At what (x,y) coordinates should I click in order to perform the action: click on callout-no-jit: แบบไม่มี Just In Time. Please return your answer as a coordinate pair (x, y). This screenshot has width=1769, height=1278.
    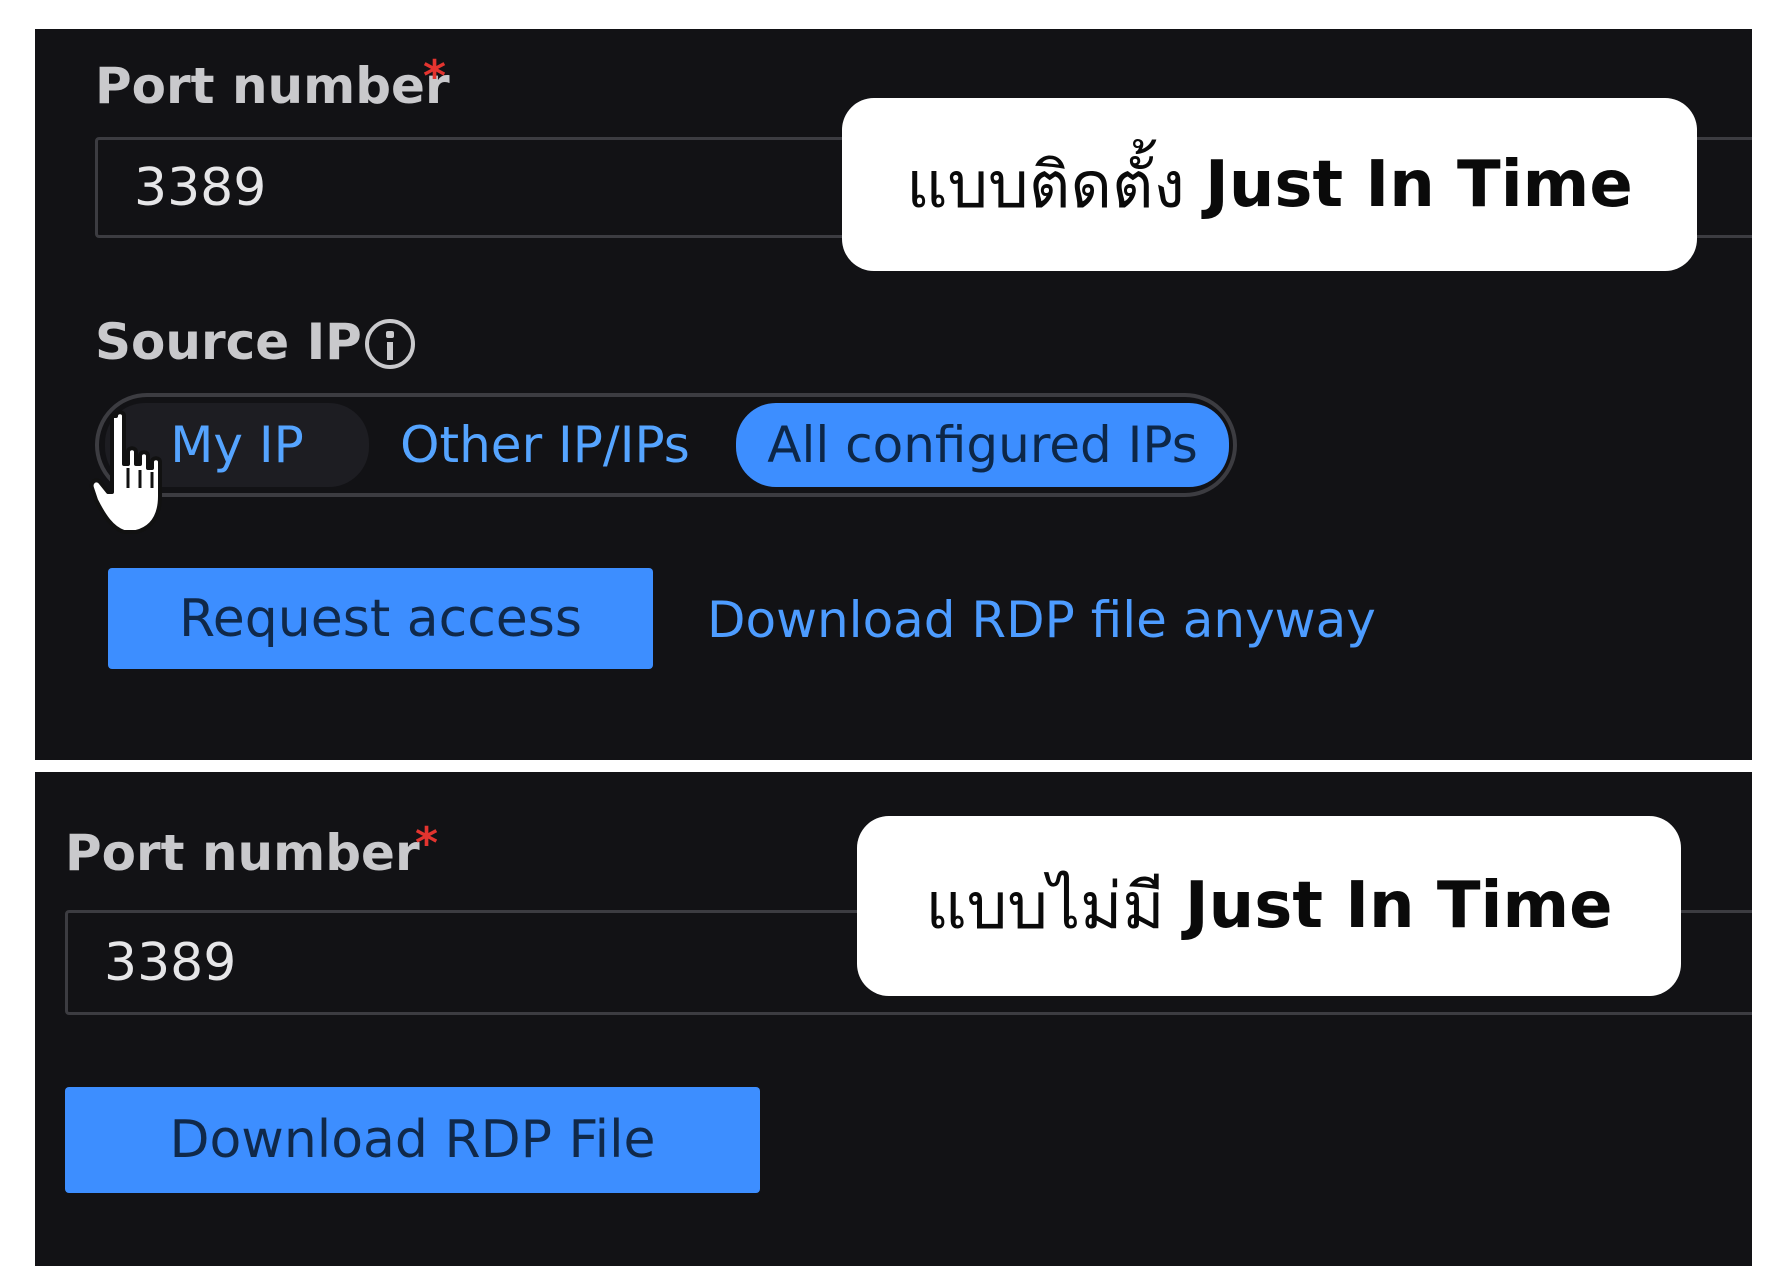
    Looking at the image, I should click on (1269, 906).